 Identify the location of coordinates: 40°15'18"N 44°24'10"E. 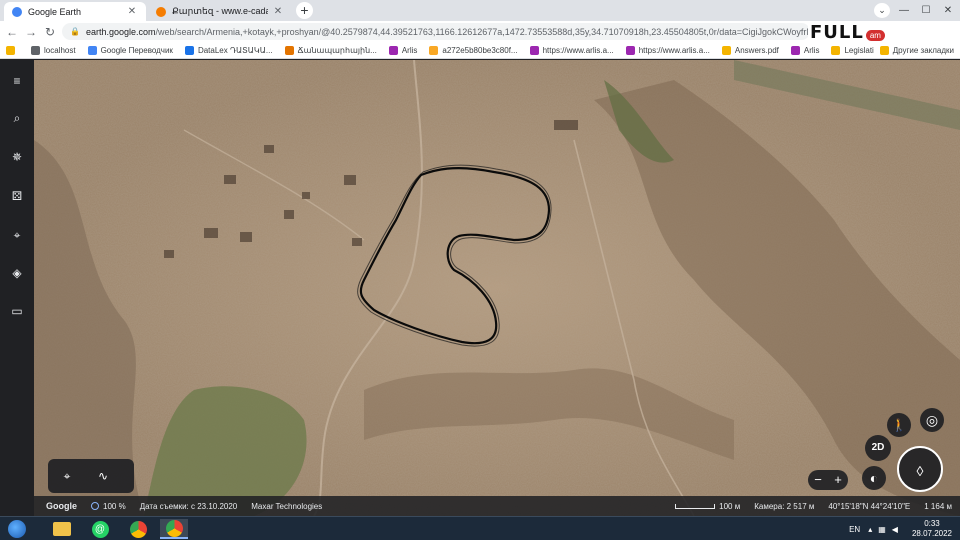
(869, 506).